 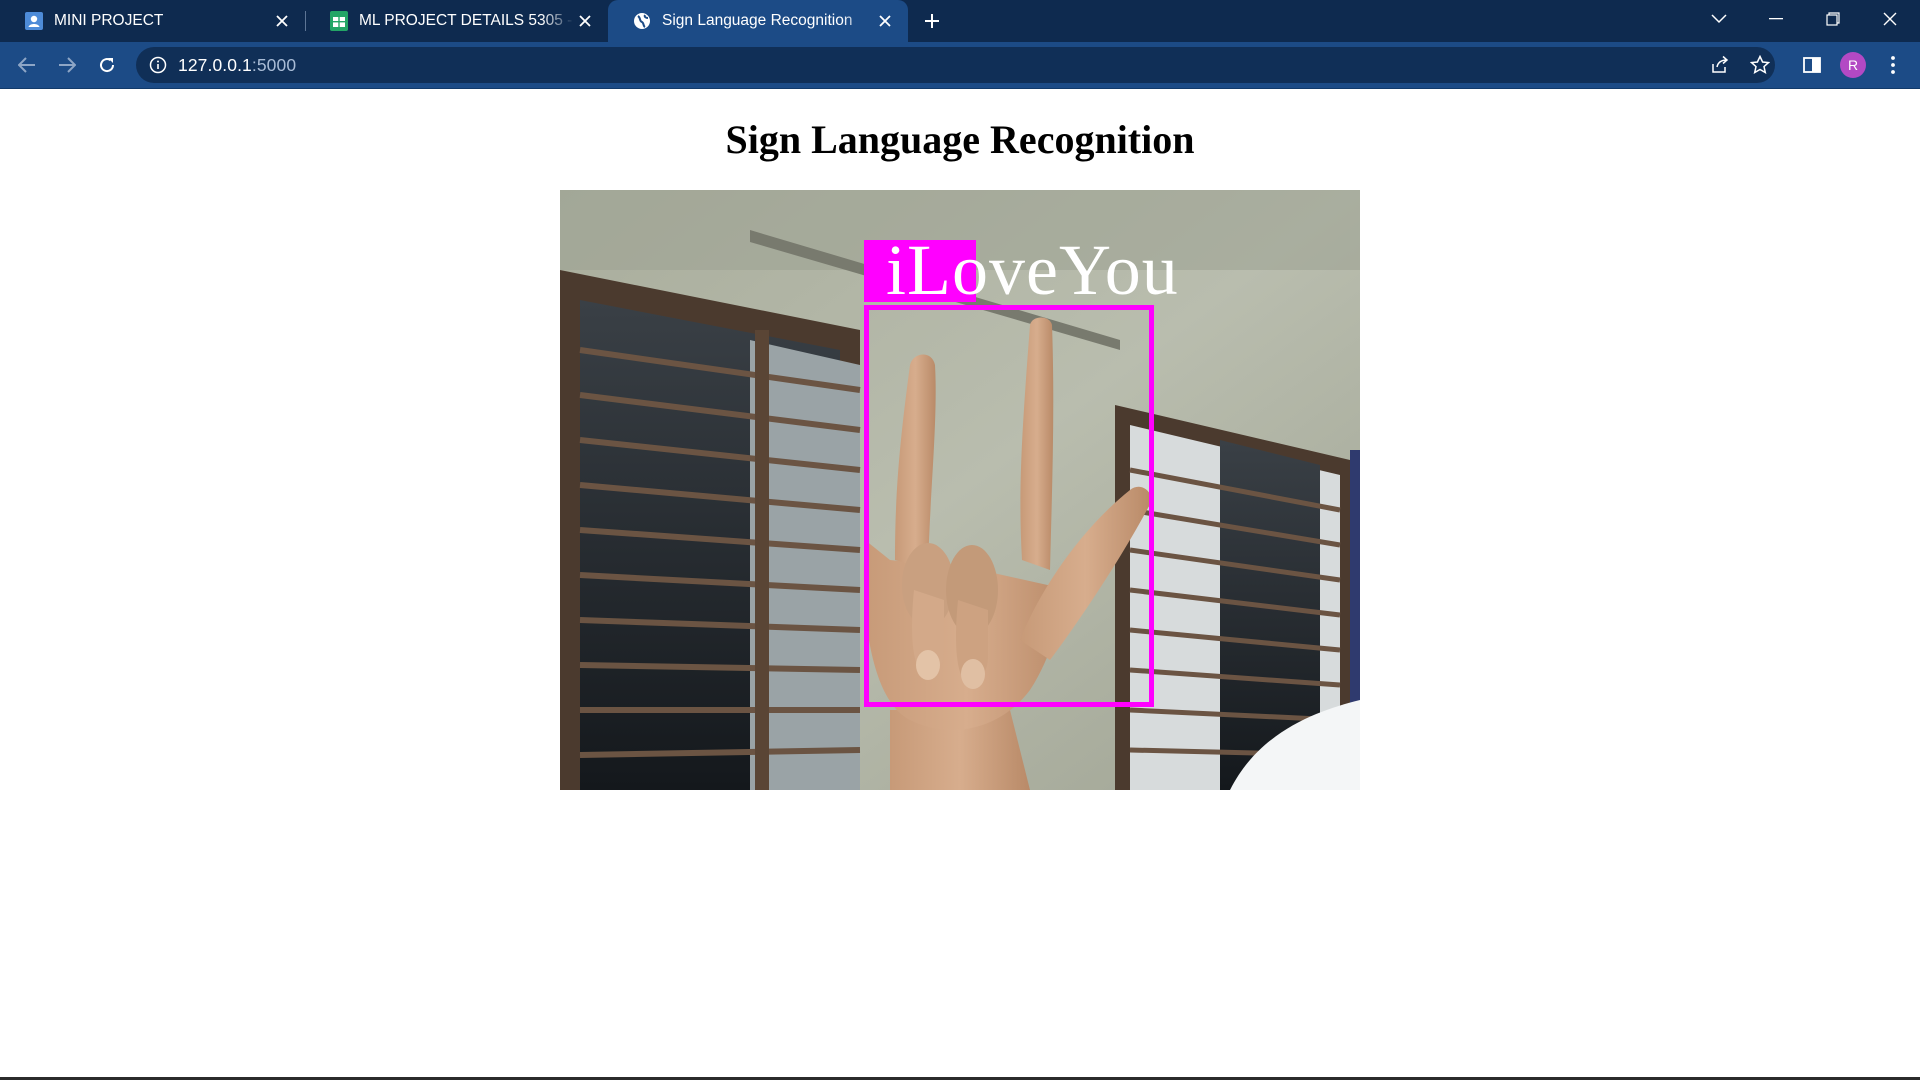 I want to click on plus-icon, so click(x=932, y=21).